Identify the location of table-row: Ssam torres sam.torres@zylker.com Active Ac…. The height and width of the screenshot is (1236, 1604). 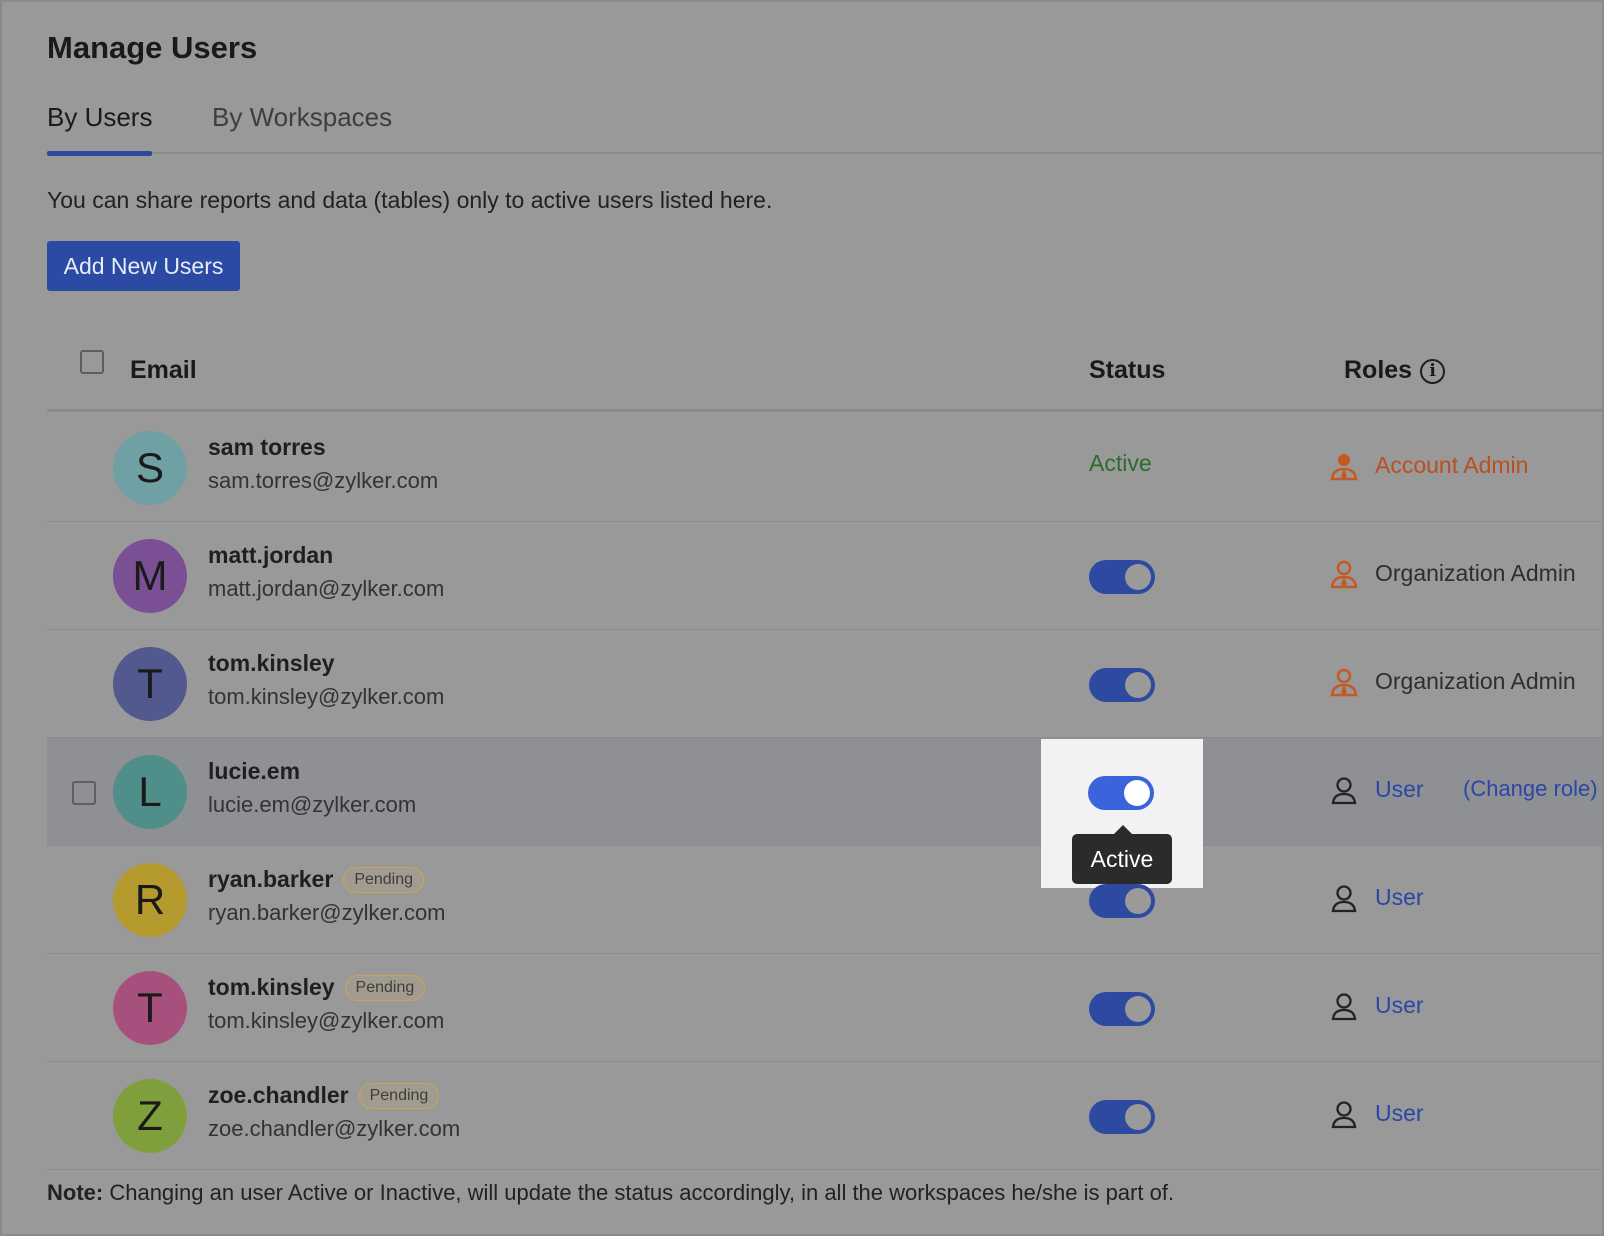
(824, 468).